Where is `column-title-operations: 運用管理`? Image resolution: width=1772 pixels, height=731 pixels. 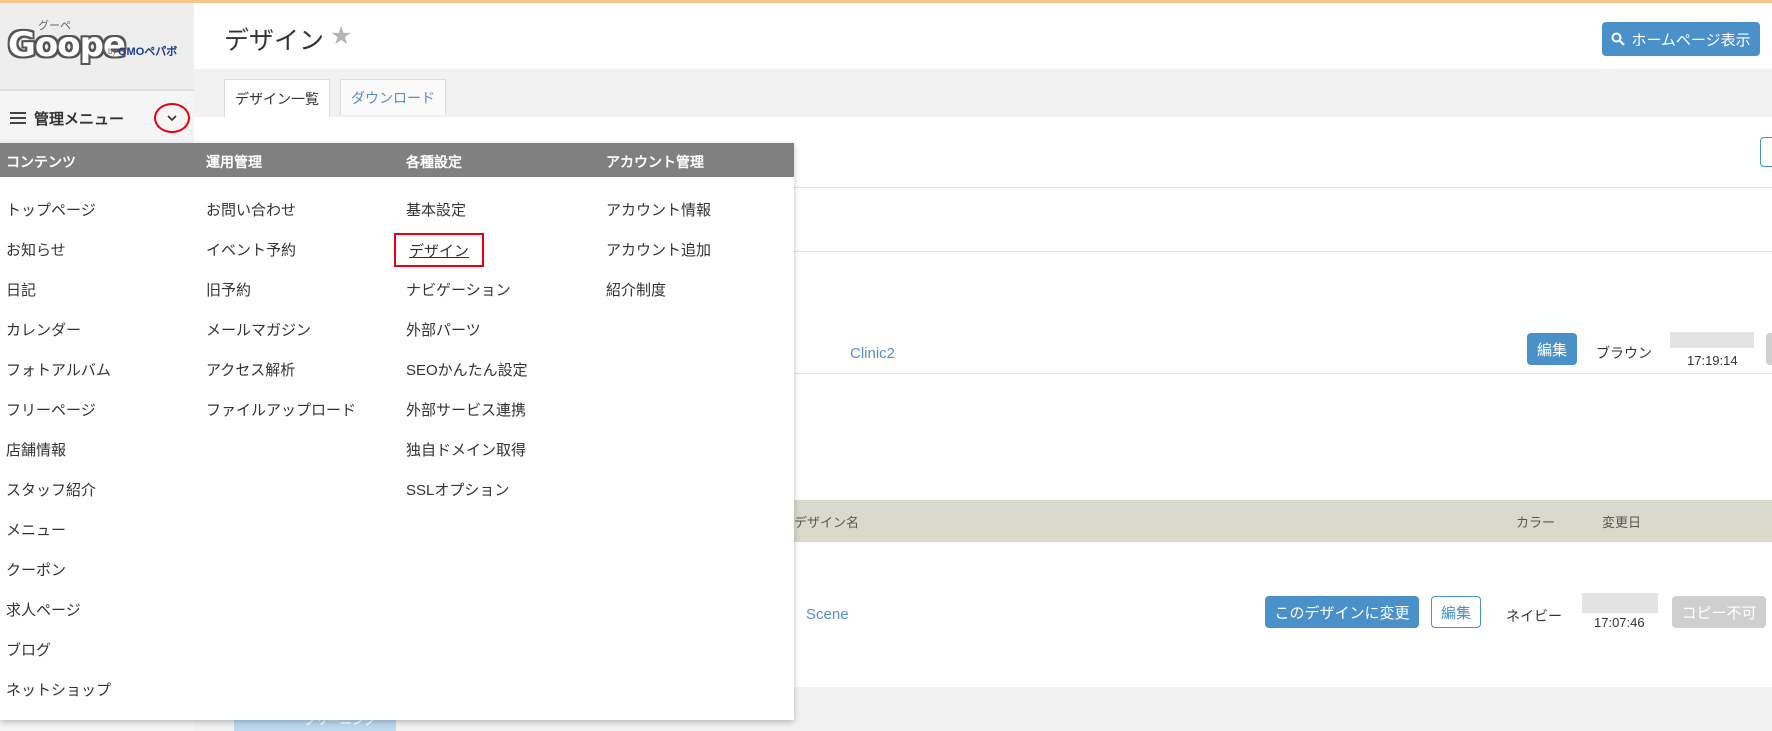 column-title-operations: 運用管理 is located at coordinates (234, 162).